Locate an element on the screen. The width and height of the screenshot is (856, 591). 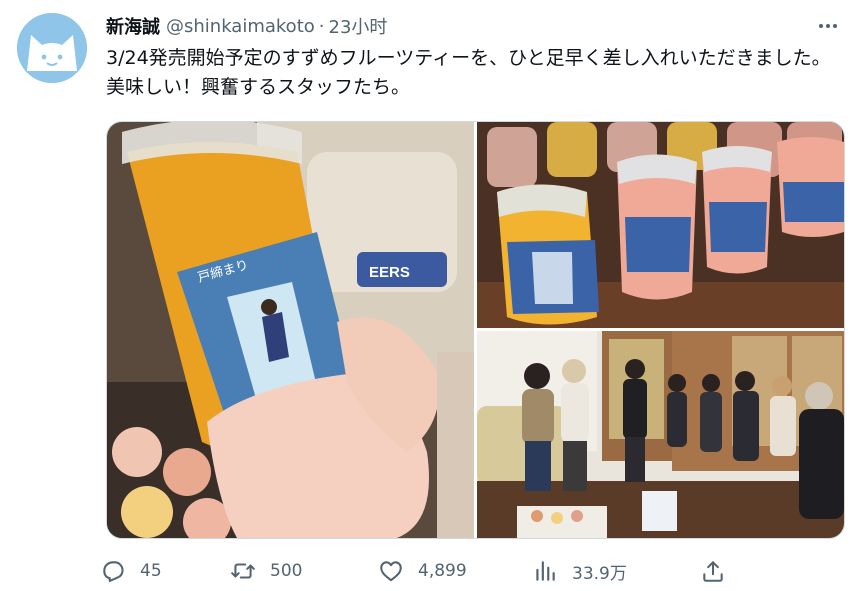
share-button is located at coordinates (713, 571).